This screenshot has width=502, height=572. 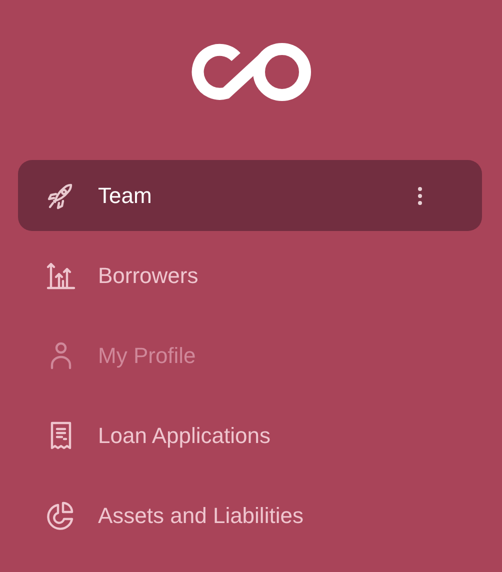 What do you see at coordinates (250, 275) in the screenshot?
I see `nav-item: Borrowers` at bounding box center [250, 275].